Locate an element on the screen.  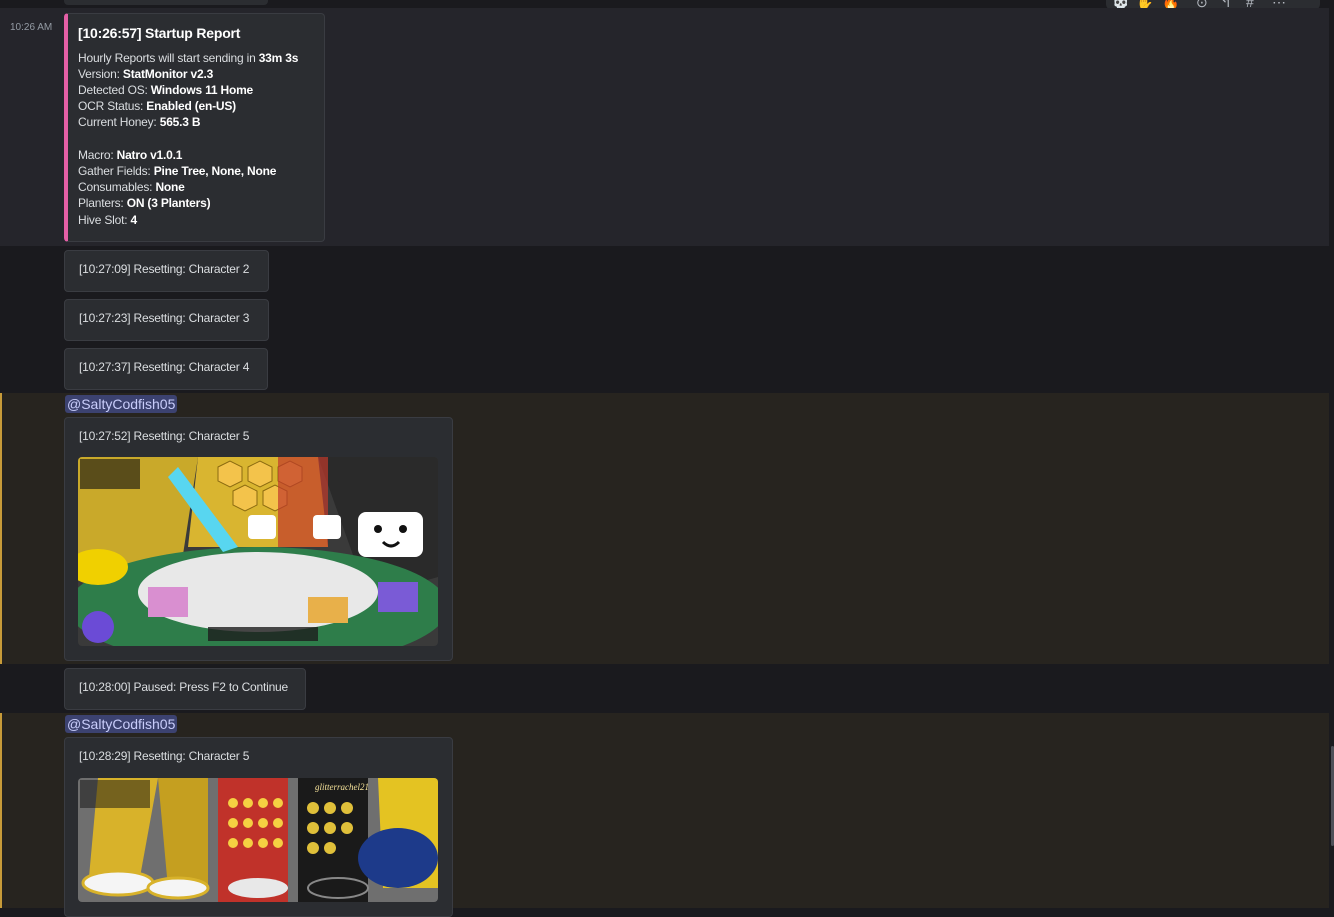
reset-text: [10:27:09] Resetting: Character 2 is located at coordinates (164, 269).